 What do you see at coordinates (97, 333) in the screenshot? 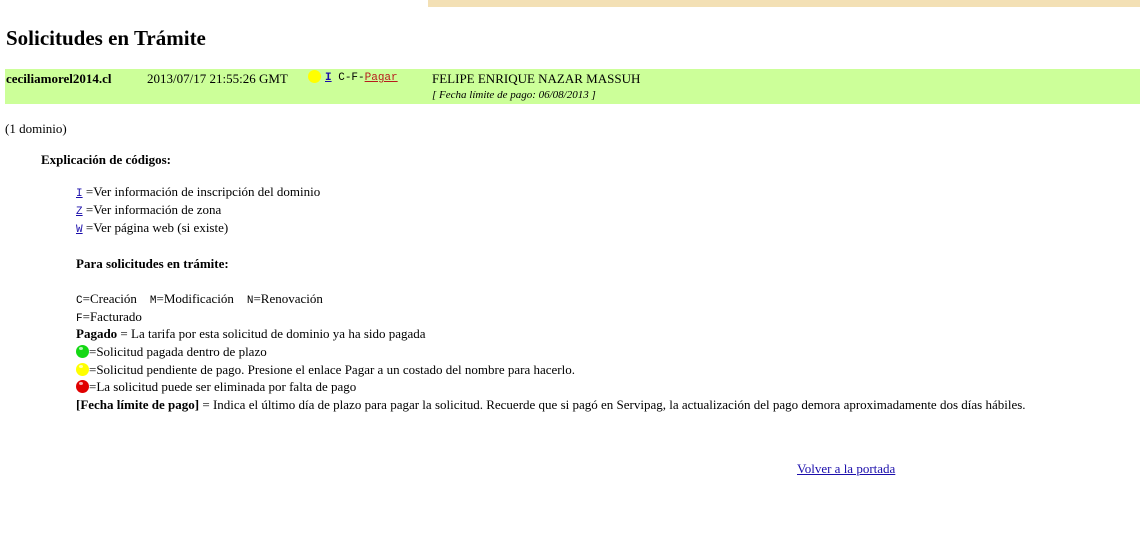
I see `paid-label: Pagado` at bounding box center [97, 333].